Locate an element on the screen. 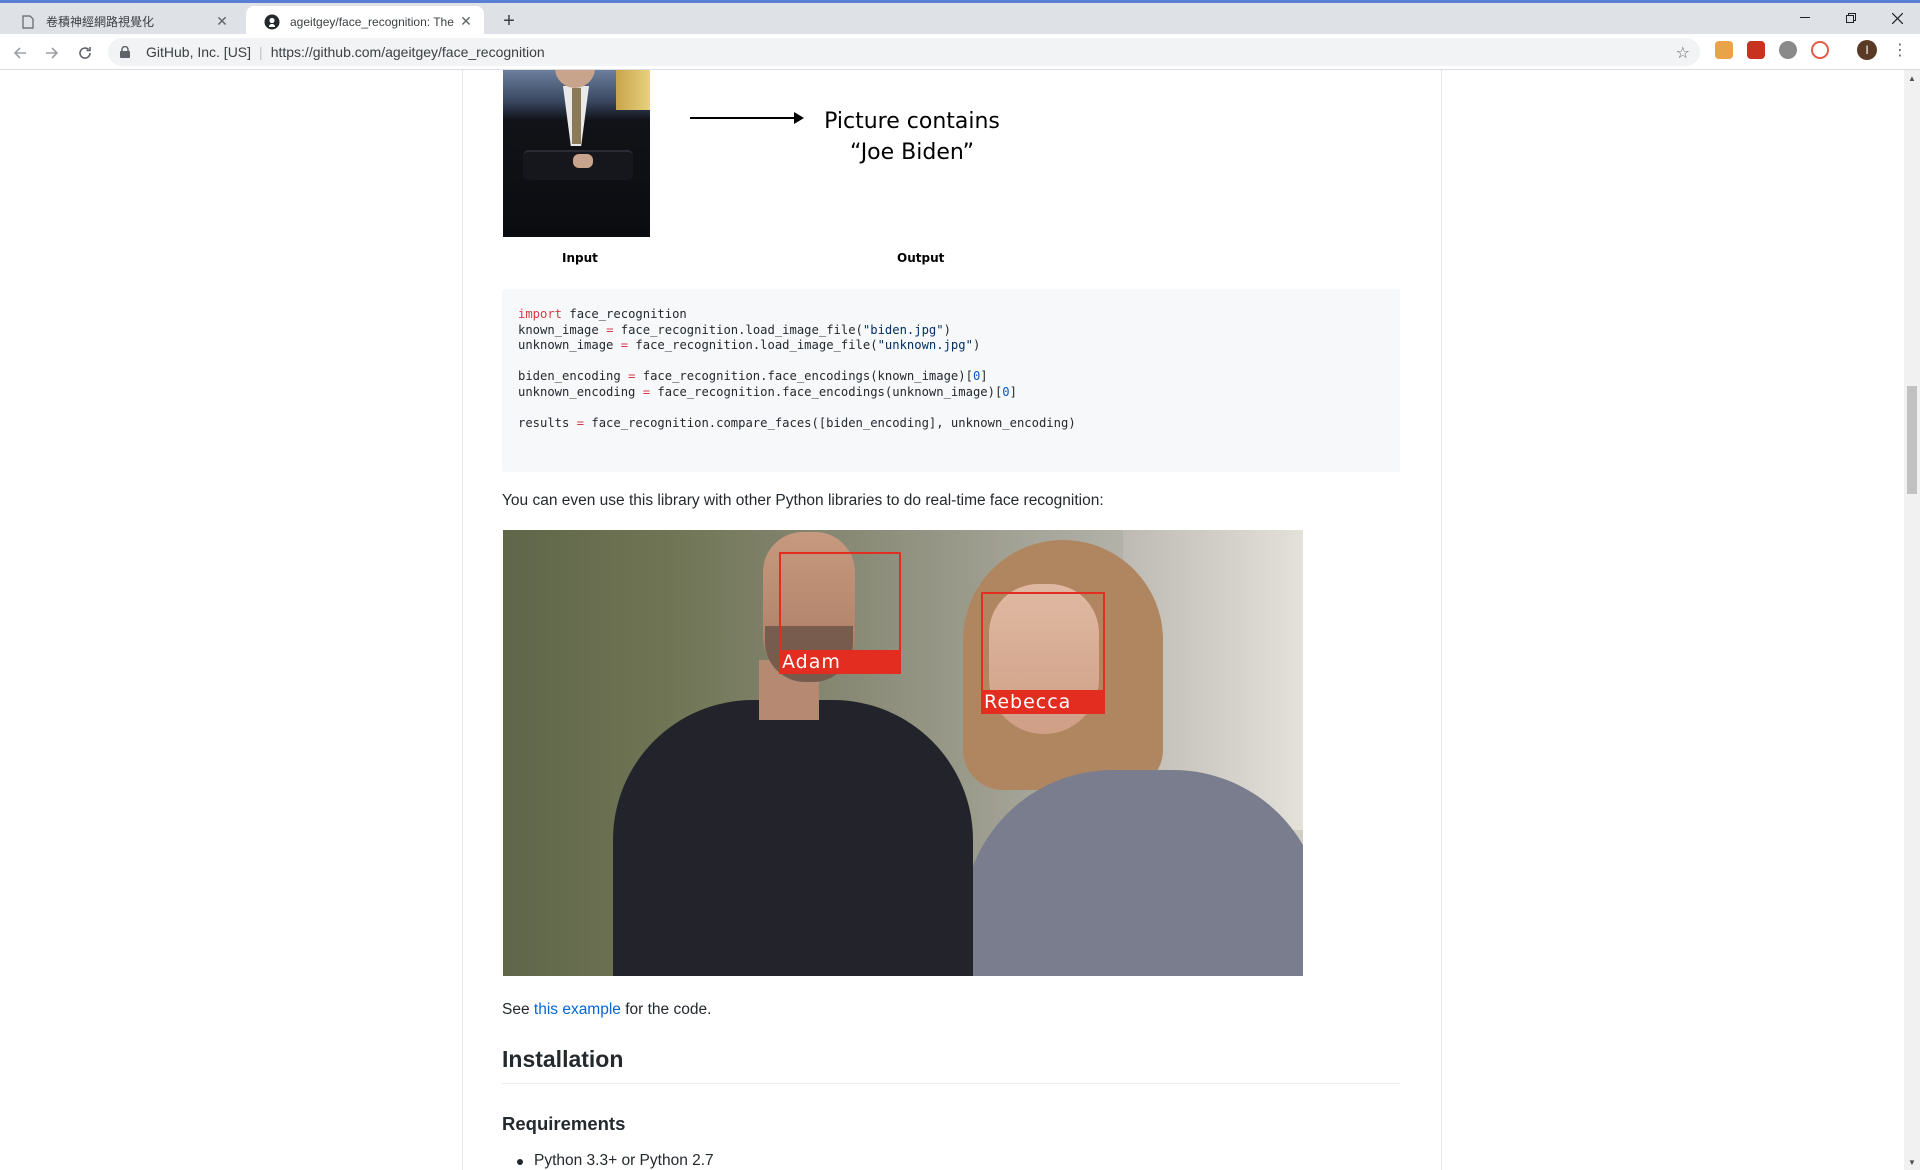 The width and height of the screenshot is (1920, 1170). bookmark-star-icon: ☆ is located at coordinates (1683, 53).